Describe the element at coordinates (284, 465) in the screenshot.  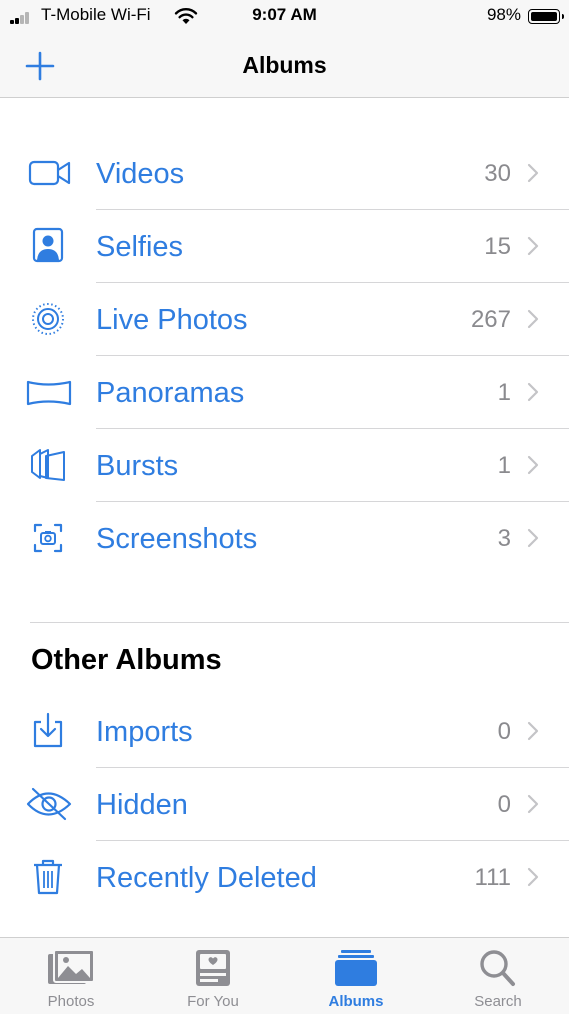
I see `album-row-bursts: Bursts 1` at that location.